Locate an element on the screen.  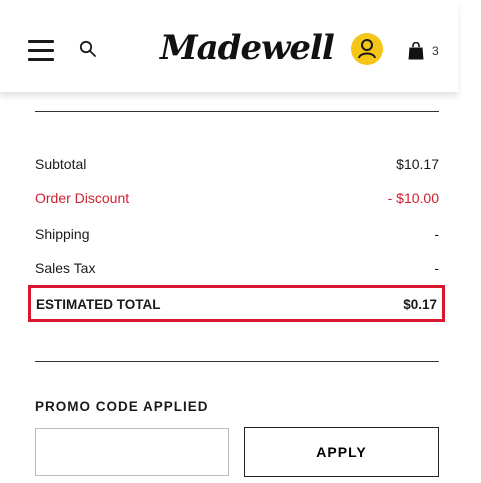
promo-code-input is located at coordinates (132, 452).